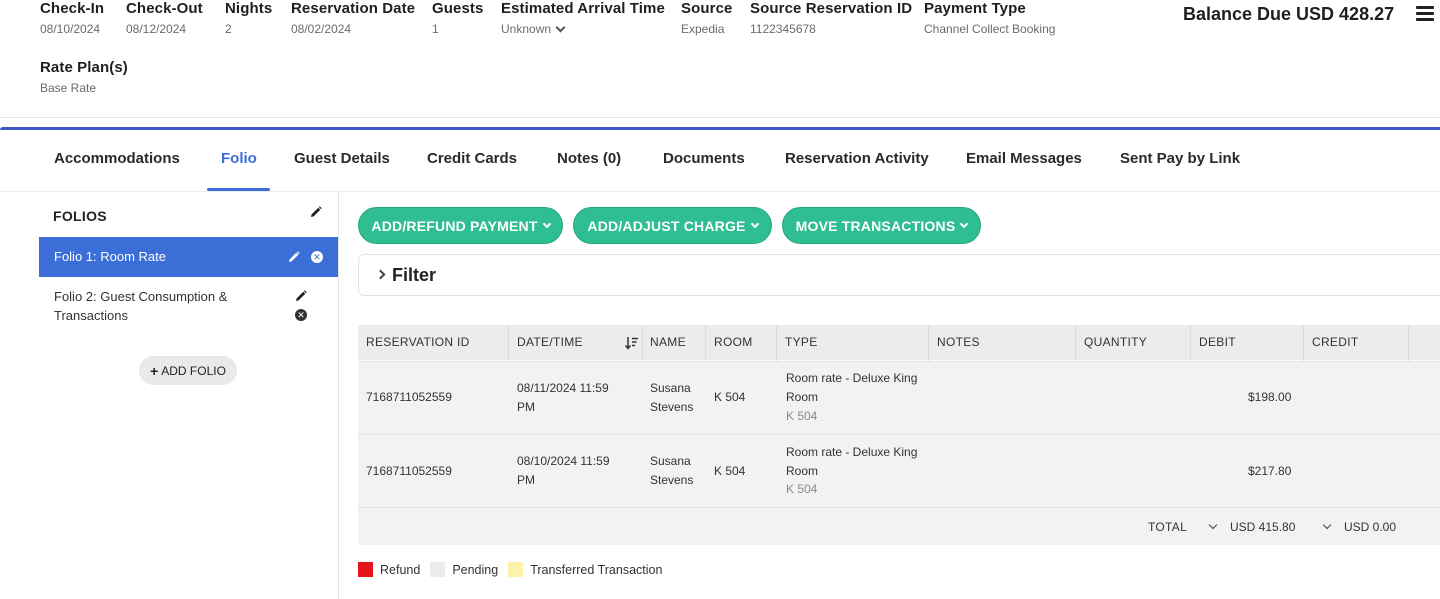 The image size is (1440, 599). What do you see at coordinates (733, 342) in the screenshot?
I see `column-header-room: ROOM` at bounding box center [733, 342].